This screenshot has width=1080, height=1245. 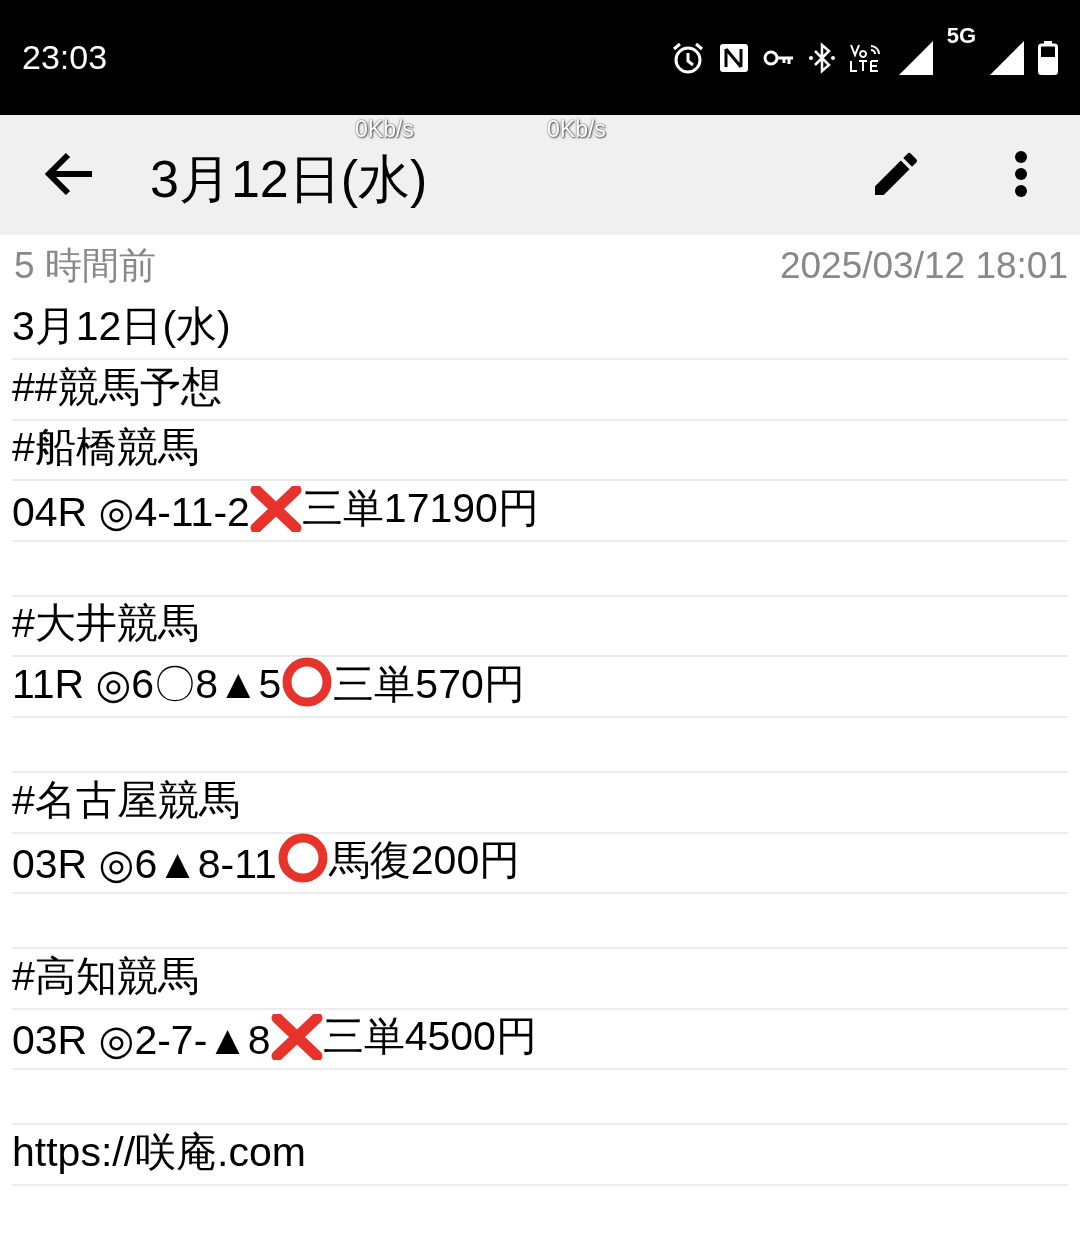 What do you see at coordinates (961, 35) in the screenshot?
I see `network-type-label: 5G` at bounding box center [961, 35].